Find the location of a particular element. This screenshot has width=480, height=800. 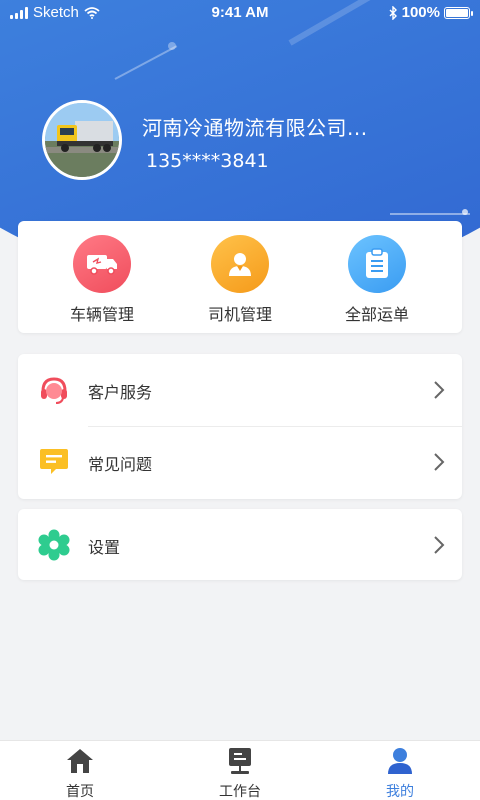

vehicle-management-label: 车辆管理 is located at coordinates (101, 314).